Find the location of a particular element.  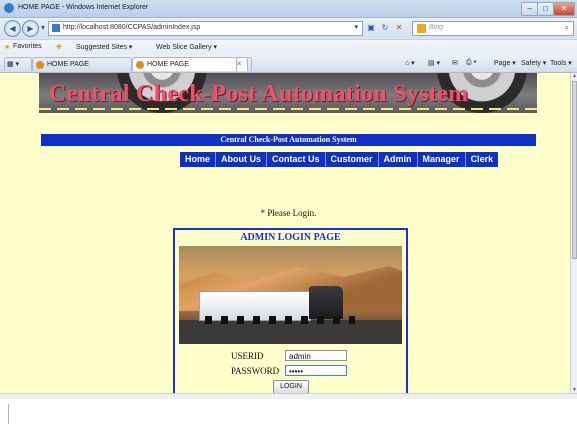

login-button: LOGIN is located at coordinates (291, 386).